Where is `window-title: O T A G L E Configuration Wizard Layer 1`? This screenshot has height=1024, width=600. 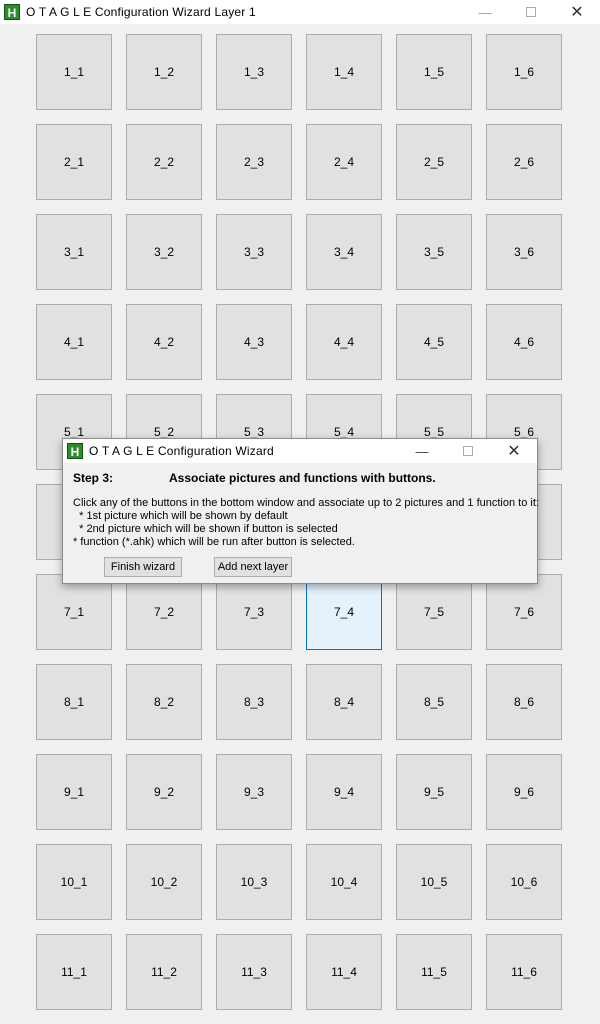 window-title: O T A G L E Configuration Wizard Layer 1 is located at coordinates (141, 12).